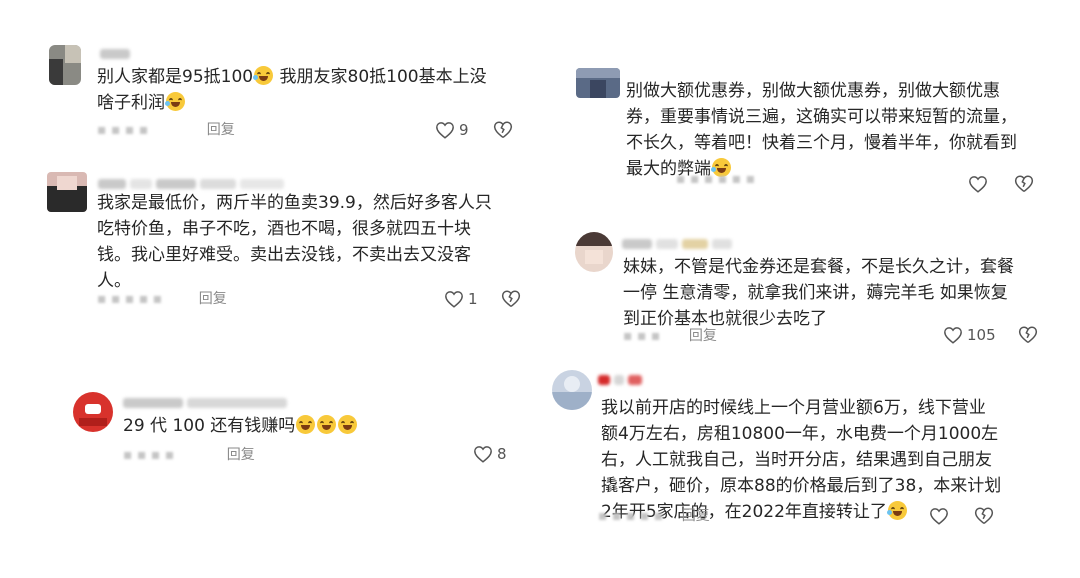 This screenshot has height=578, width=1080. I want to click on timestamp-blurred: ▪ ▪ ▪, so click(642, 336).